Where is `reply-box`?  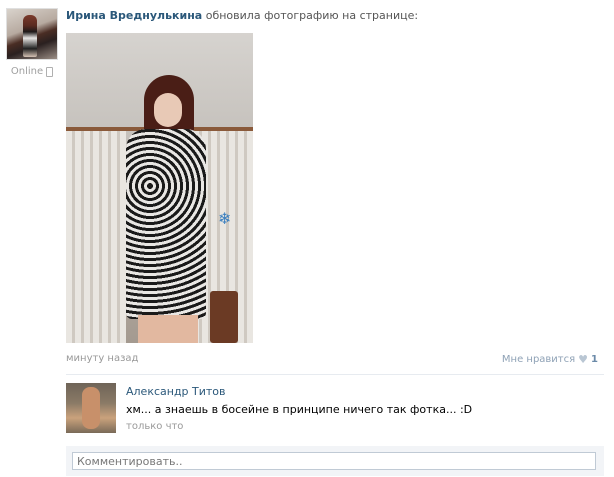
reply-box is located at coordinates (335, 461).